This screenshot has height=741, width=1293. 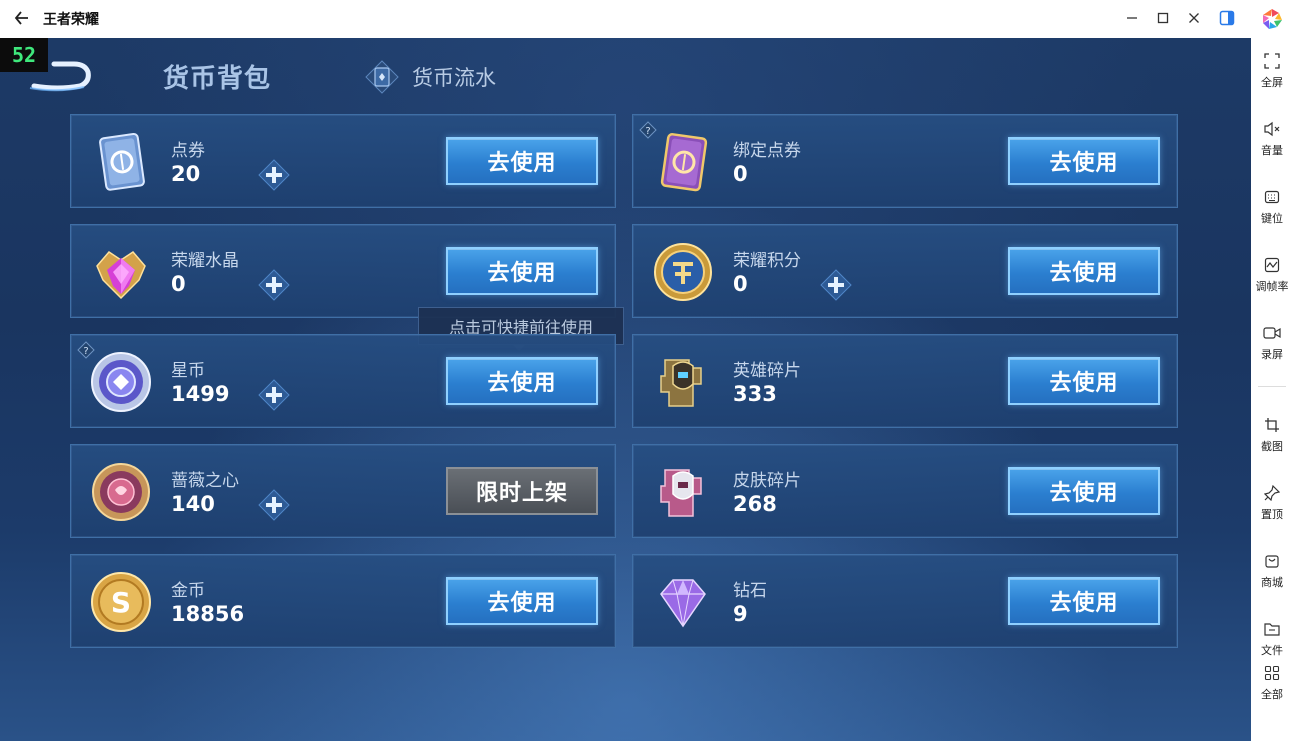 What do you see at coordinates (1272, 571) in the screenshot?
I see `toolbar-store: 商城` at bounding box center [1272, 571].